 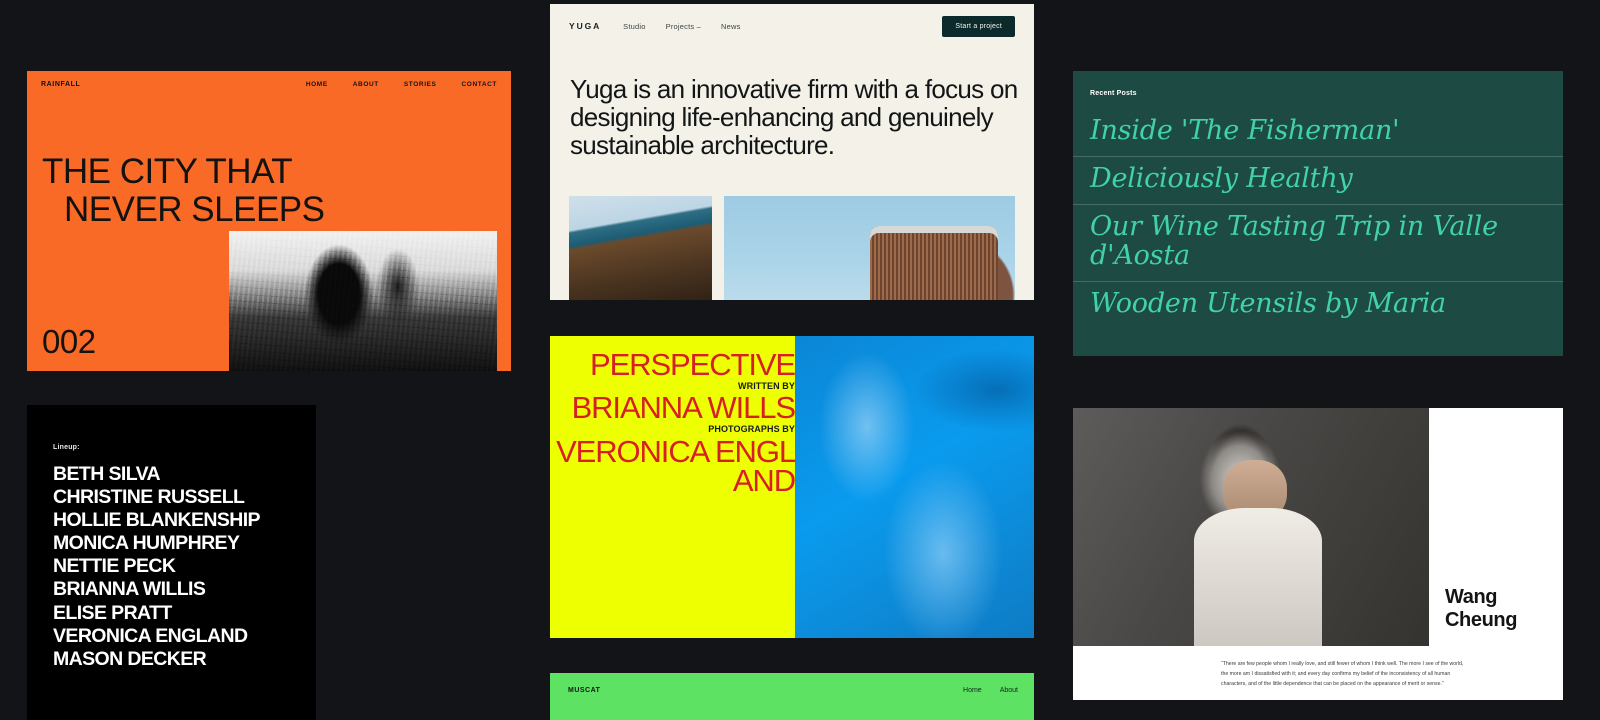 I want to click on wang-portrait-photo, so click(x=1251, y=527).